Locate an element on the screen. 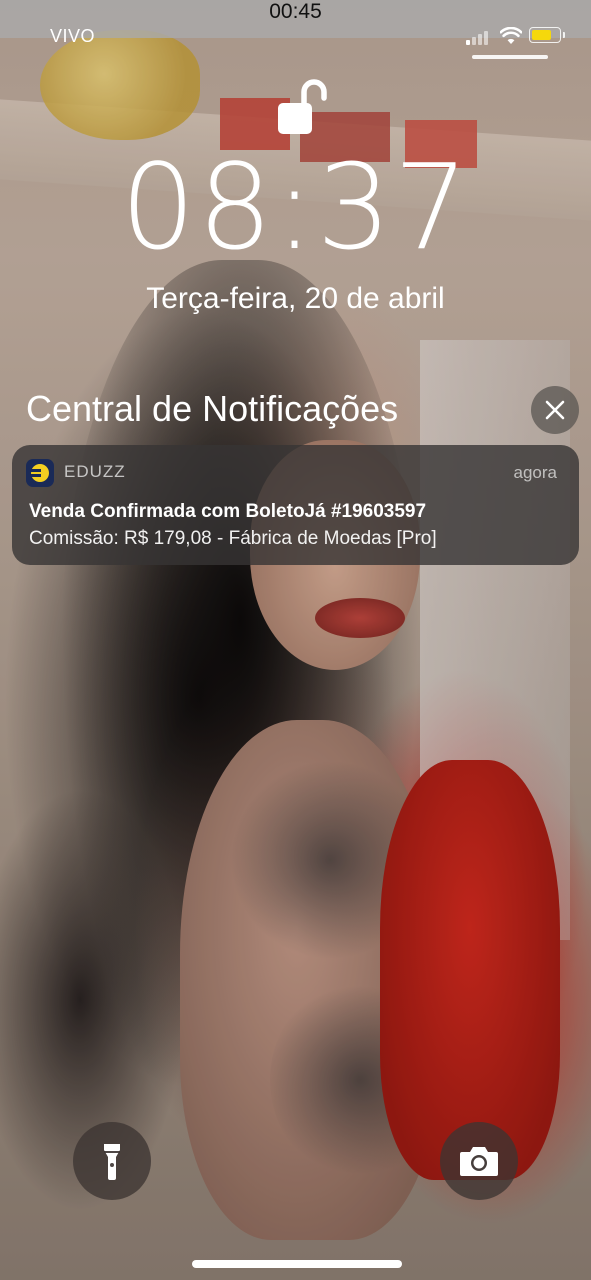 This screenshot has height=1280, width=591. battery-icon is located at coordinates (547, 35).